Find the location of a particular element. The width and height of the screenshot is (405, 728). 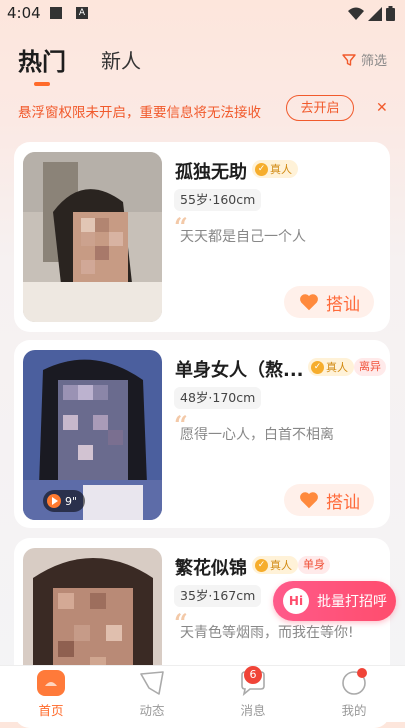

bulk-greet-button: Hi 批量打招呼 is located at coordinates (334, 601).